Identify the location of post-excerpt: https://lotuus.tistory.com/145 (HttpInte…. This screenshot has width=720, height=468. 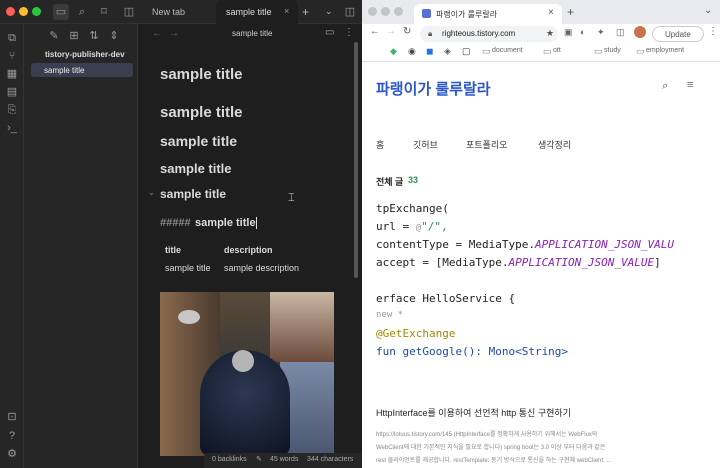
(487, 435).